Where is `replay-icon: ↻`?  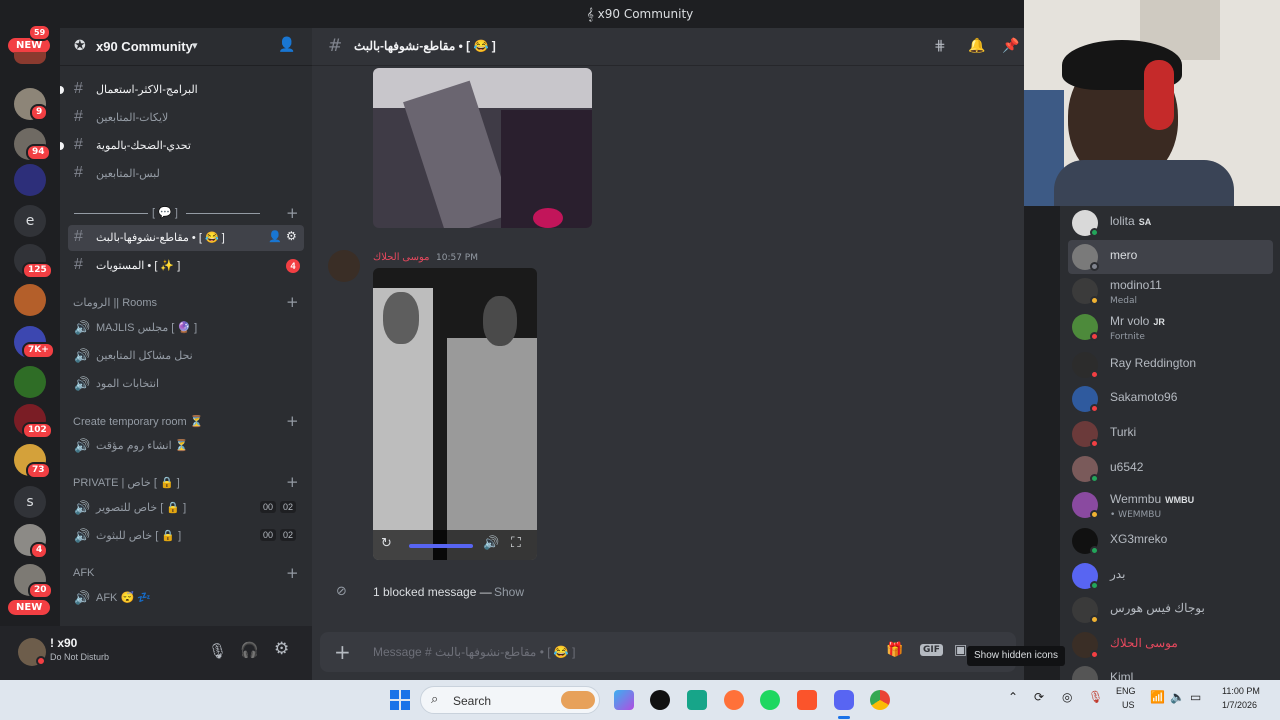
replay-icon: ↻ is located at coordinates (386, 543).